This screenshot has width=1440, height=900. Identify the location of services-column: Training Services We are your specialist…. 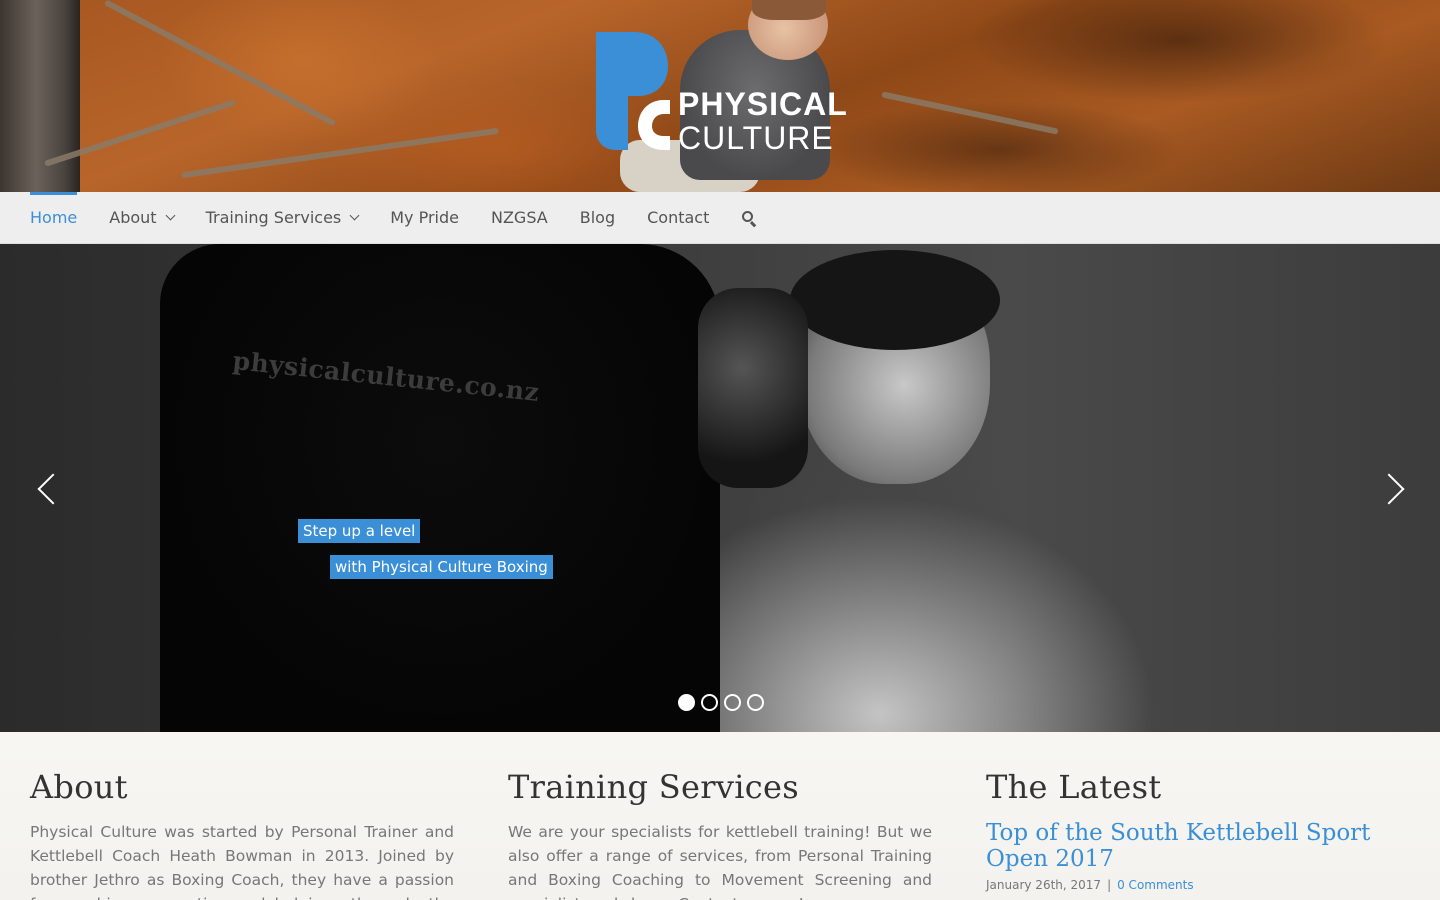
(720, 834).